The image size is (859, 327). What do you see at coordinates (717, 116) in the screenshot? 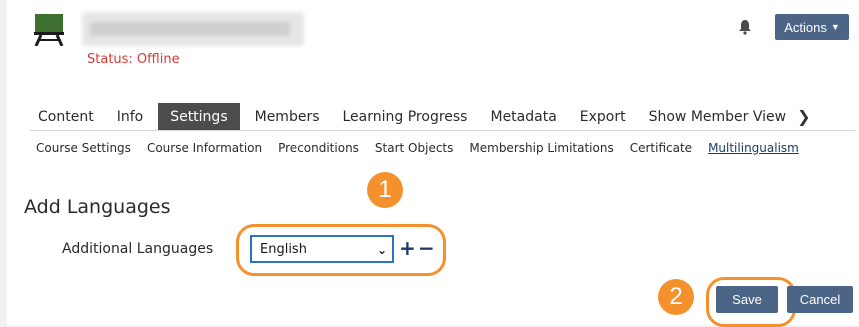
I see `tab-show-member-view: Show Member View` at bounding box center [717, 116].